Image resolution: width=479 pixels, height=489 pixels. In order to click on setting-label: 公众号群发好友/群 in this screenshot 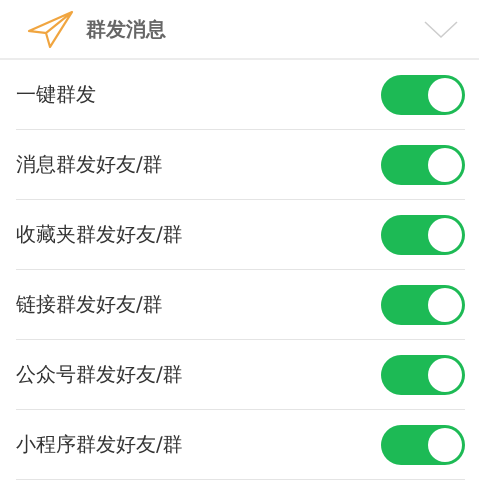, I will do `click(99, 374)`.